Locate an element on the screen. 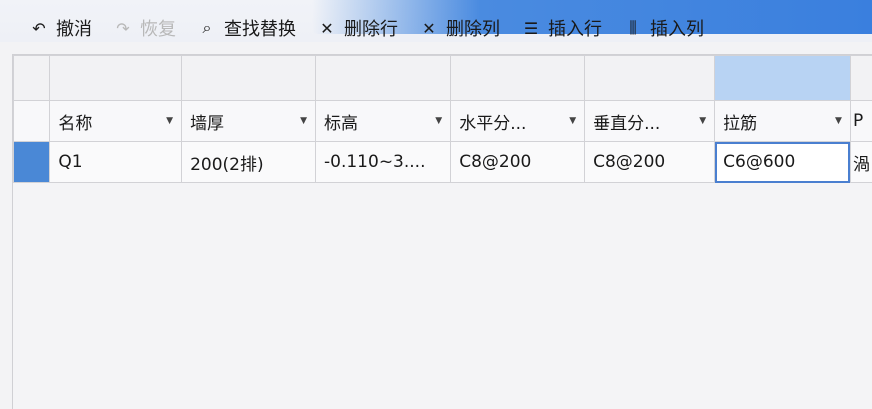 This screenshot has height=409, width=872. delete-col-icon: ✕ is located at coordinates (429, 28).